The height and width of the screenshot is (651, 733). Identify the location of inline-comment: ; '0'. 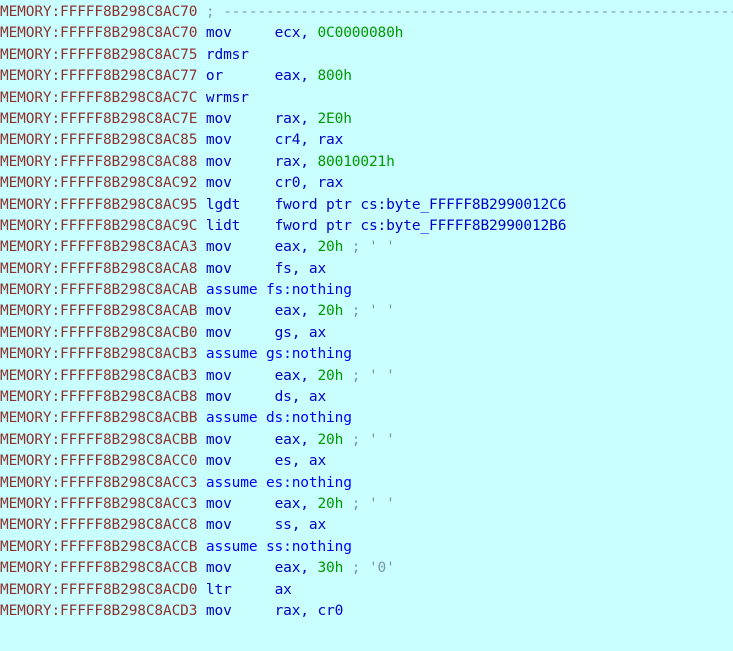
(369, 568).